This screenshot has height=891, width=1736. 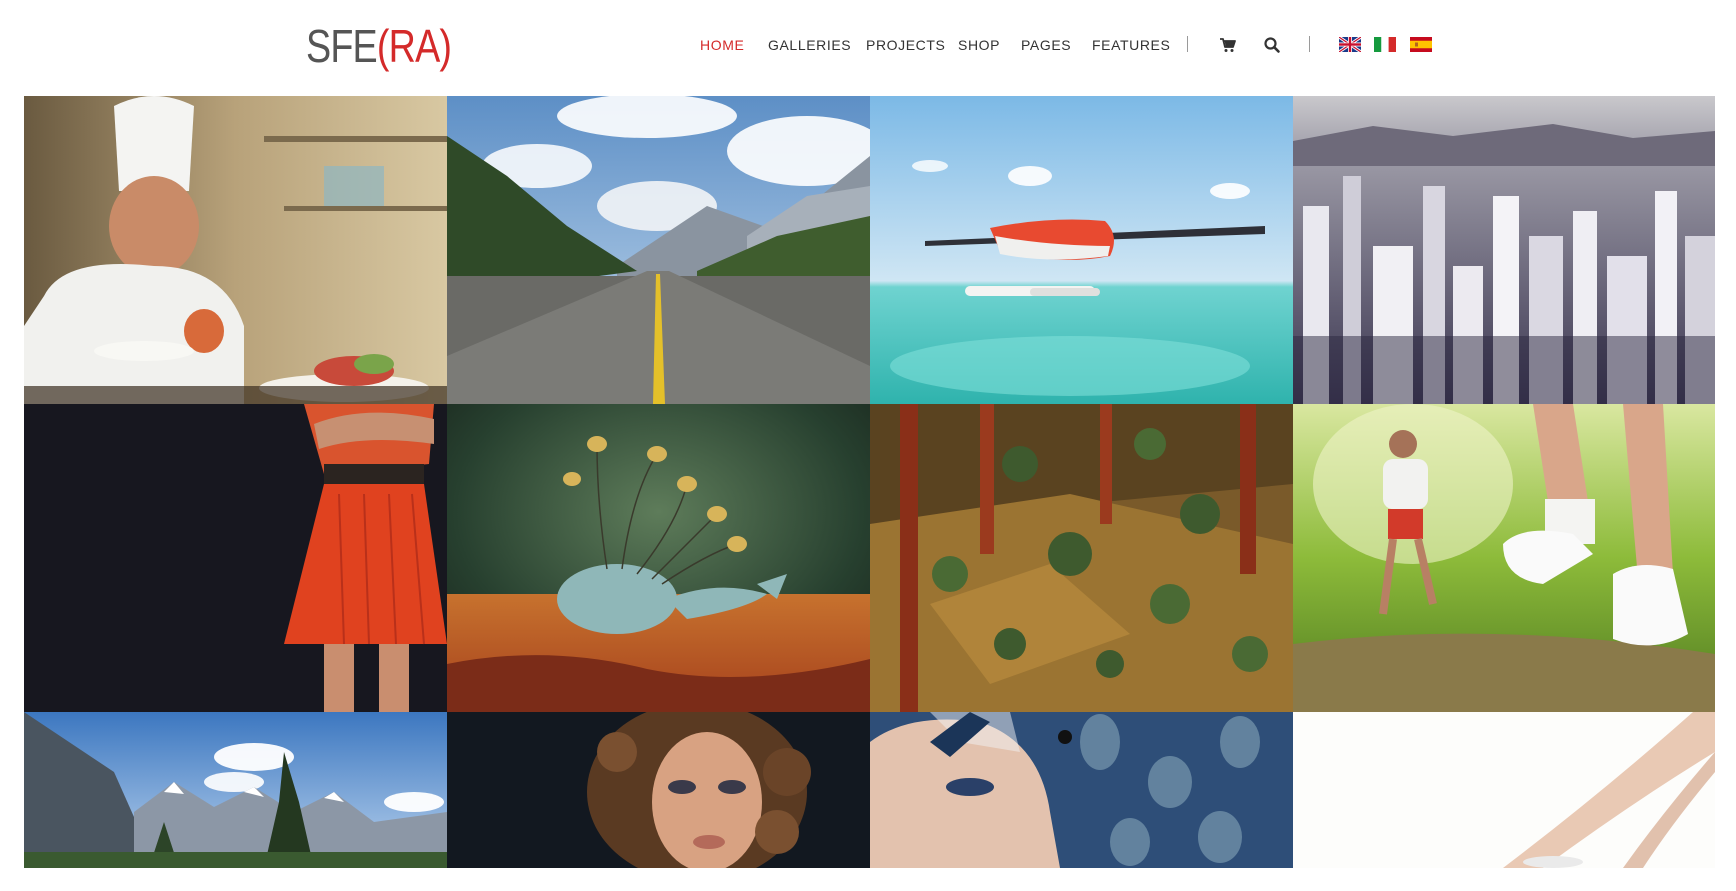 What do you see at coordinates (905, 45) in the screenshot?
I see `nav-item-projects: PROJECTS` at bounding box center [905, 45].